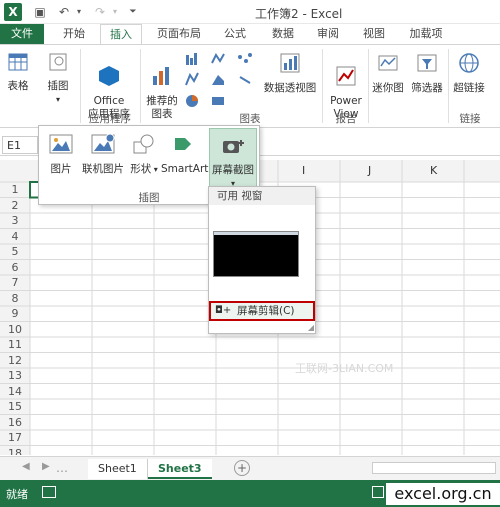 The width and height of the screenshot is (500, 507). What do you see at coordinates (290, 63) in the screenshot?
I see `pivot-chart-icon` at bounding box center [290, 63].